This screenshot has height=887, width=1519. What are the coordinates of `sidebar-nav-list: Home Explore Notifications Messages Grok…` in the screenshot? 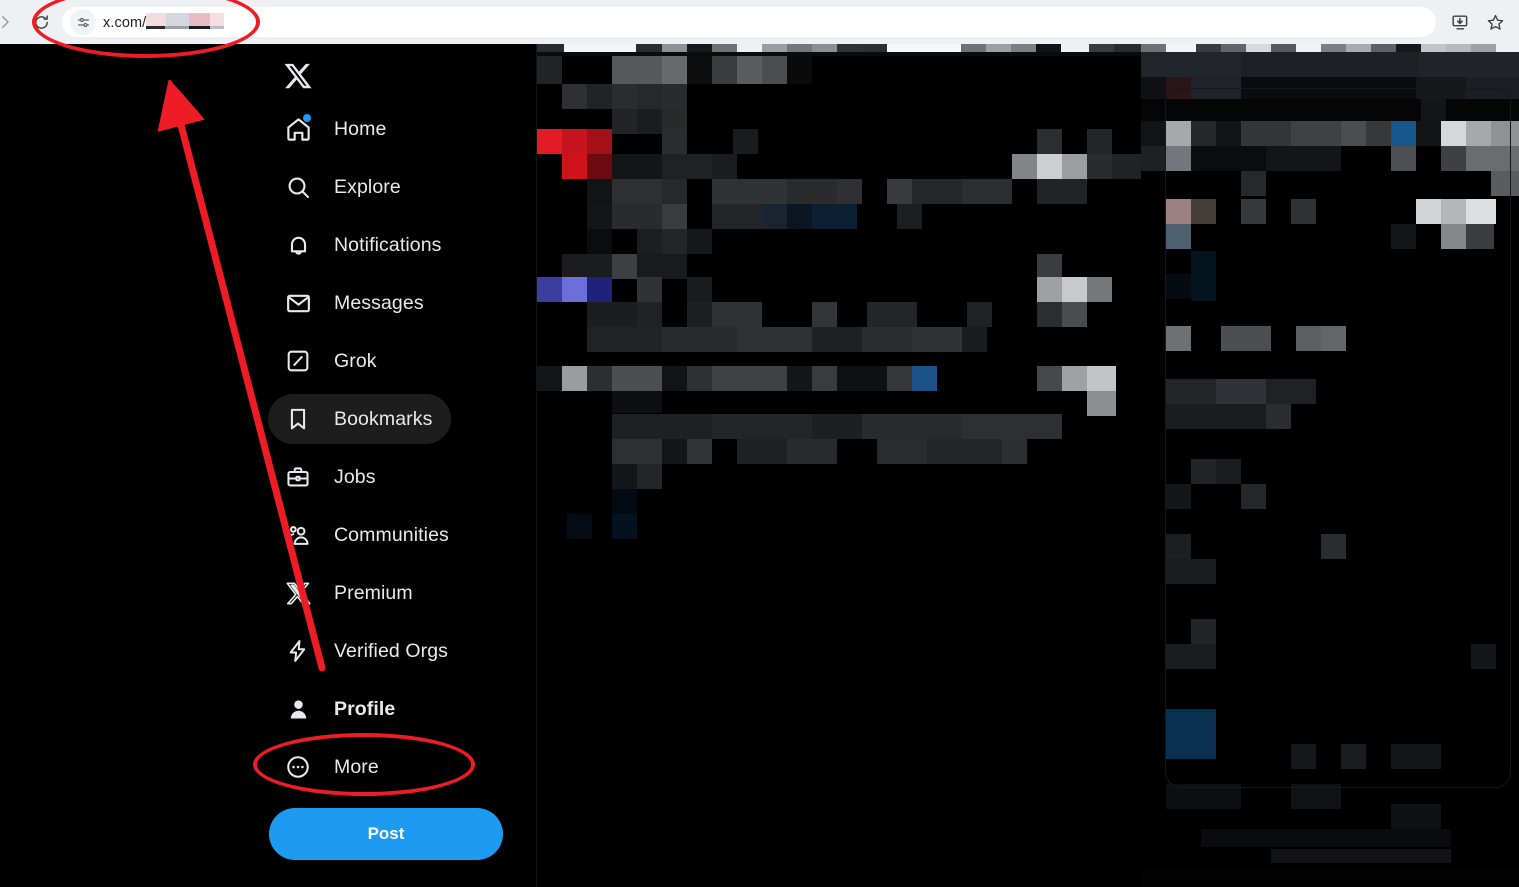 It's located at (402, 448).